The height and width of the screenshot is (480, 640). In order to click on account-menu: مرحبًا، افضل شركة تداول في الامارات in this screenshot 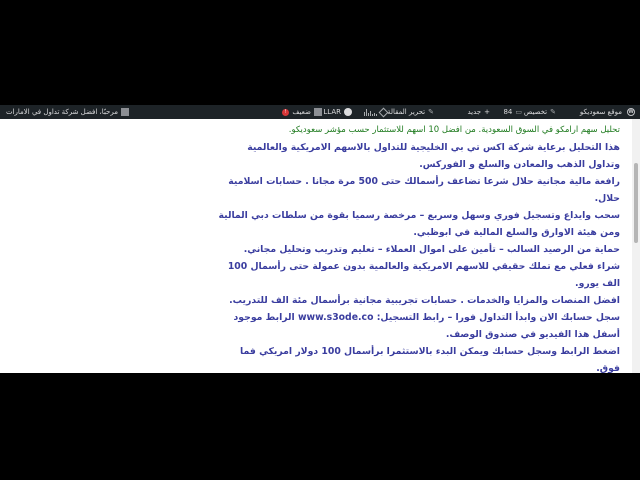, I will do `click(67, 112)`.